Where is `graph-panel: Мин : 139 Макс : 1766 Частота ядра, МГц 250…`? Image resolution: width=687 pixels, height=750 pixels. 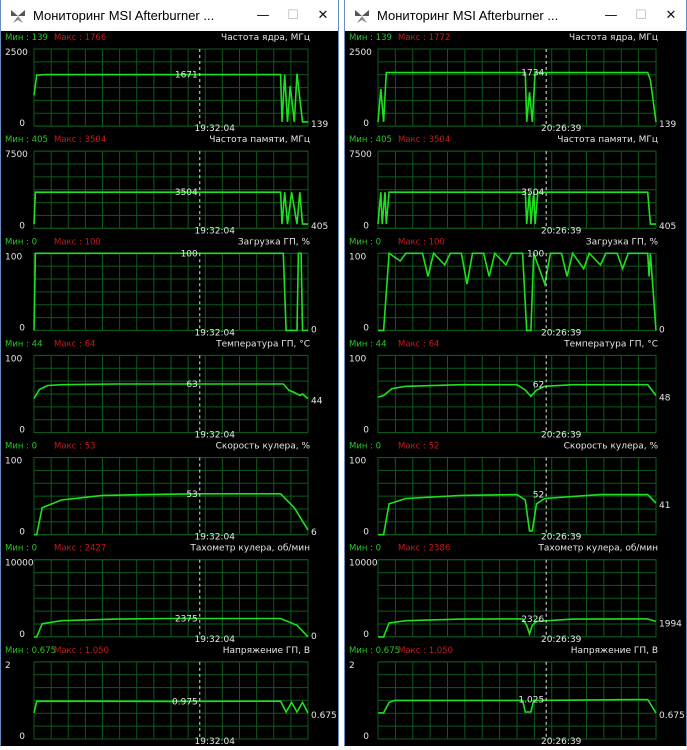
graph-panel: Мин : 139 Макс : 1766 Частота ядра, МГц 250… is located at coordinates (166, 83).